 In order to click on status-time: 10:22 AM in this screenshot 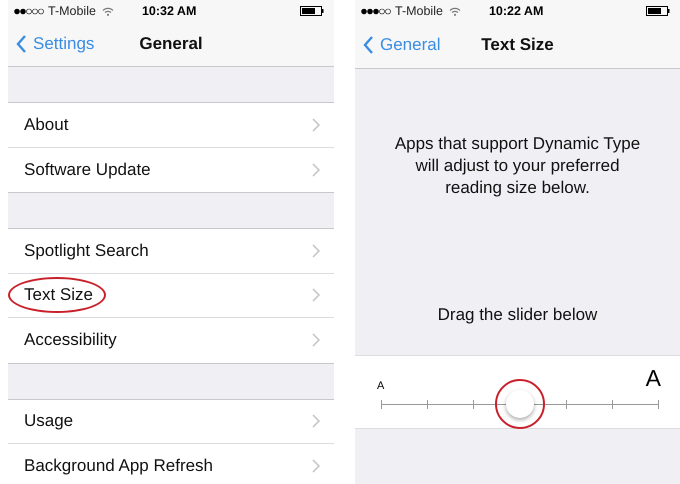, I will do `click(516, 11)`.